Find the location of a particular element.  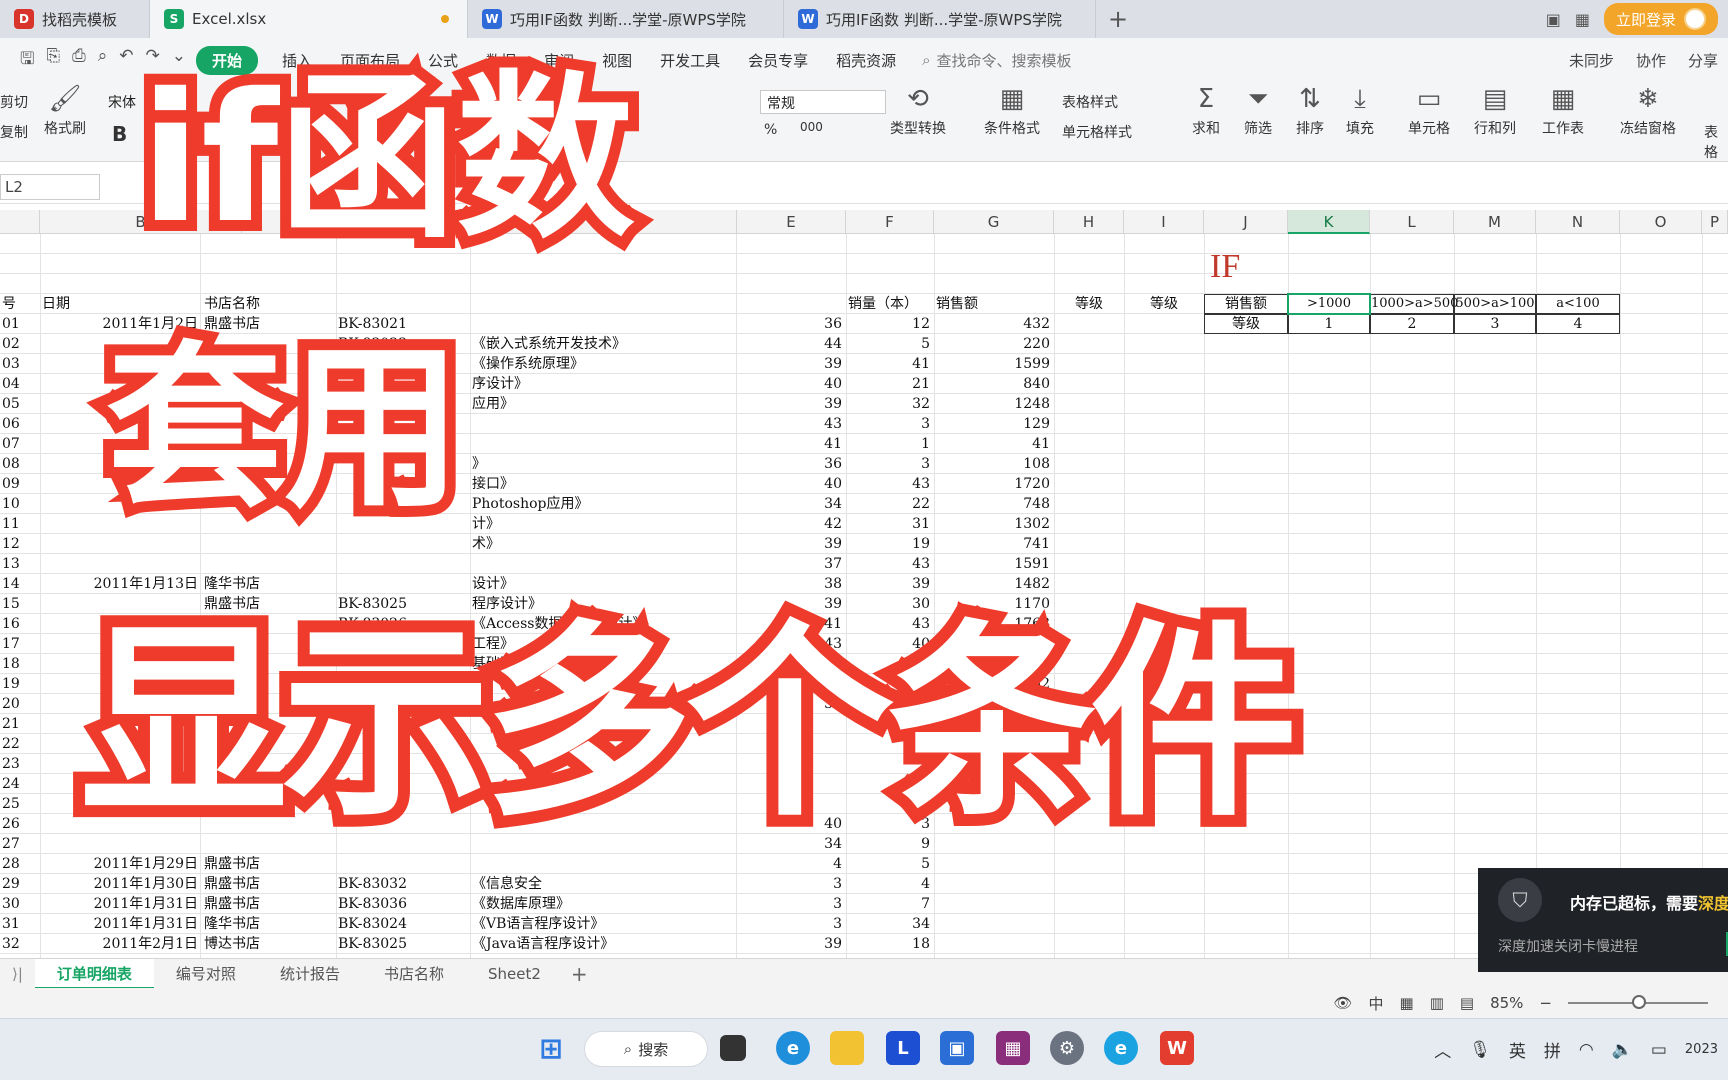

winrar-icon: ▦ is located at coordinates (1013, 1048).